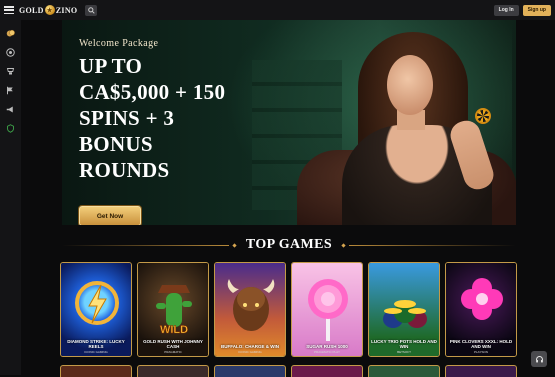 The image size is (555, 377). I want to click on sidebar-item-coins, so click(10, 33).